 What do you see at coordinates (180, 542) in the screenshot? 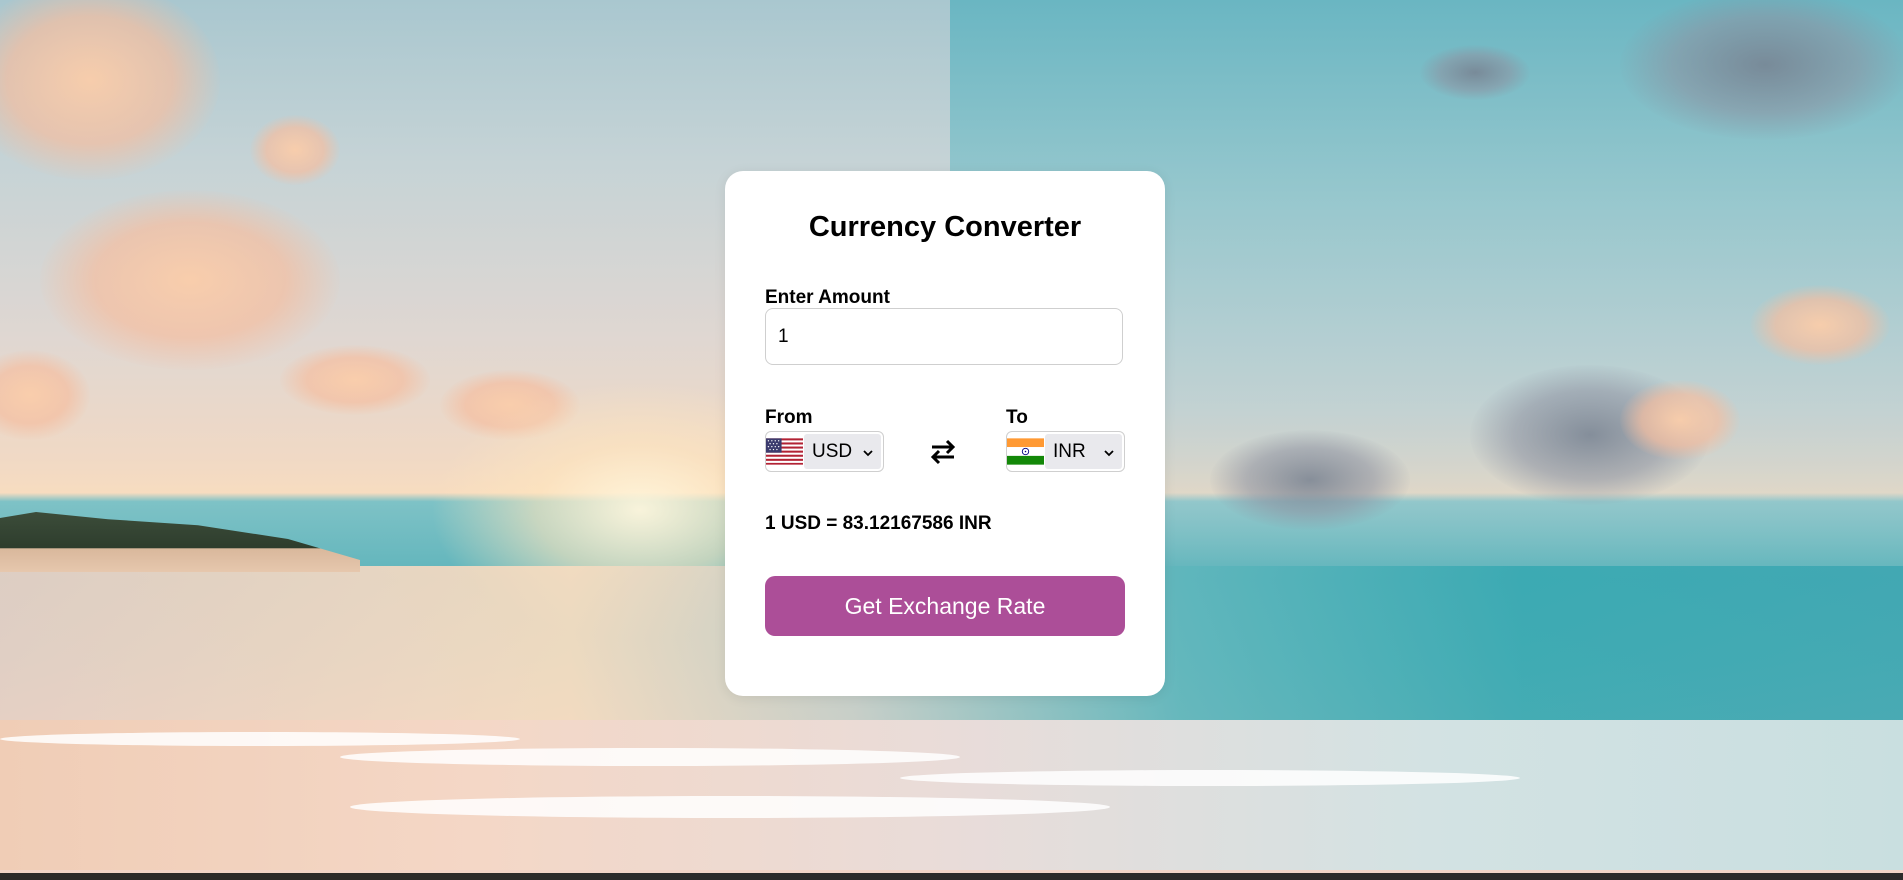
I see `island` at bounding box center [180, 542].